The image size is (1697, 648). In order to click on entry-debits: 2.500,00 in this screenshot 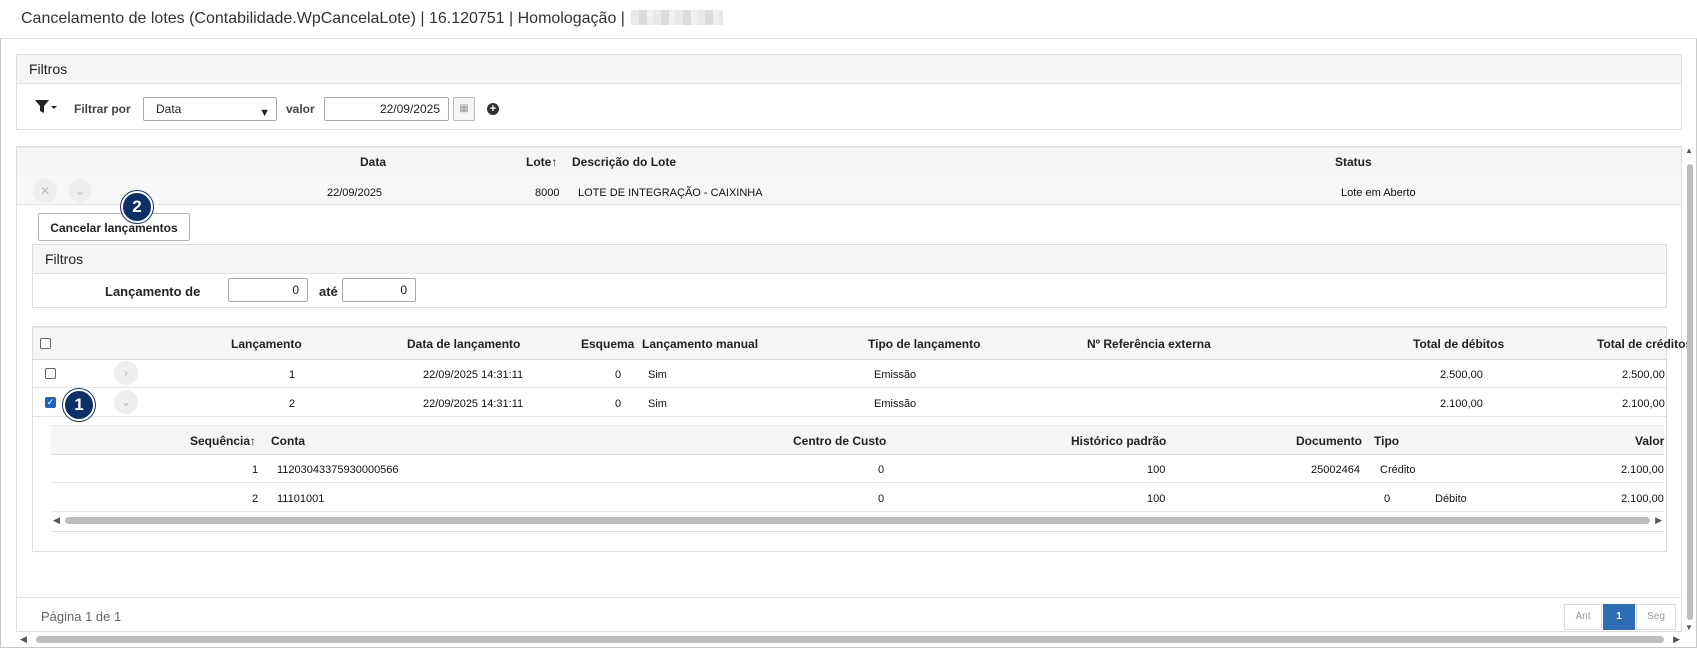, I will do `click(1461, 375)`.